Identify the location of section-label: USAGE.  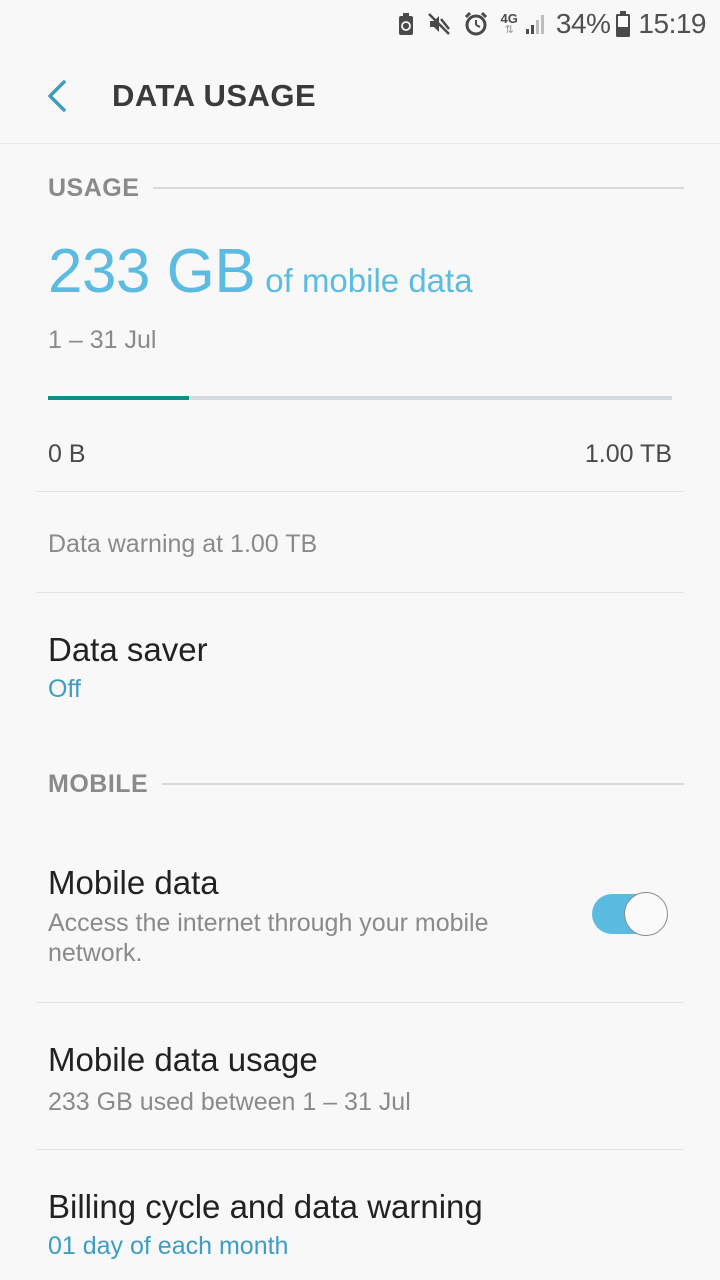
(94, 187).